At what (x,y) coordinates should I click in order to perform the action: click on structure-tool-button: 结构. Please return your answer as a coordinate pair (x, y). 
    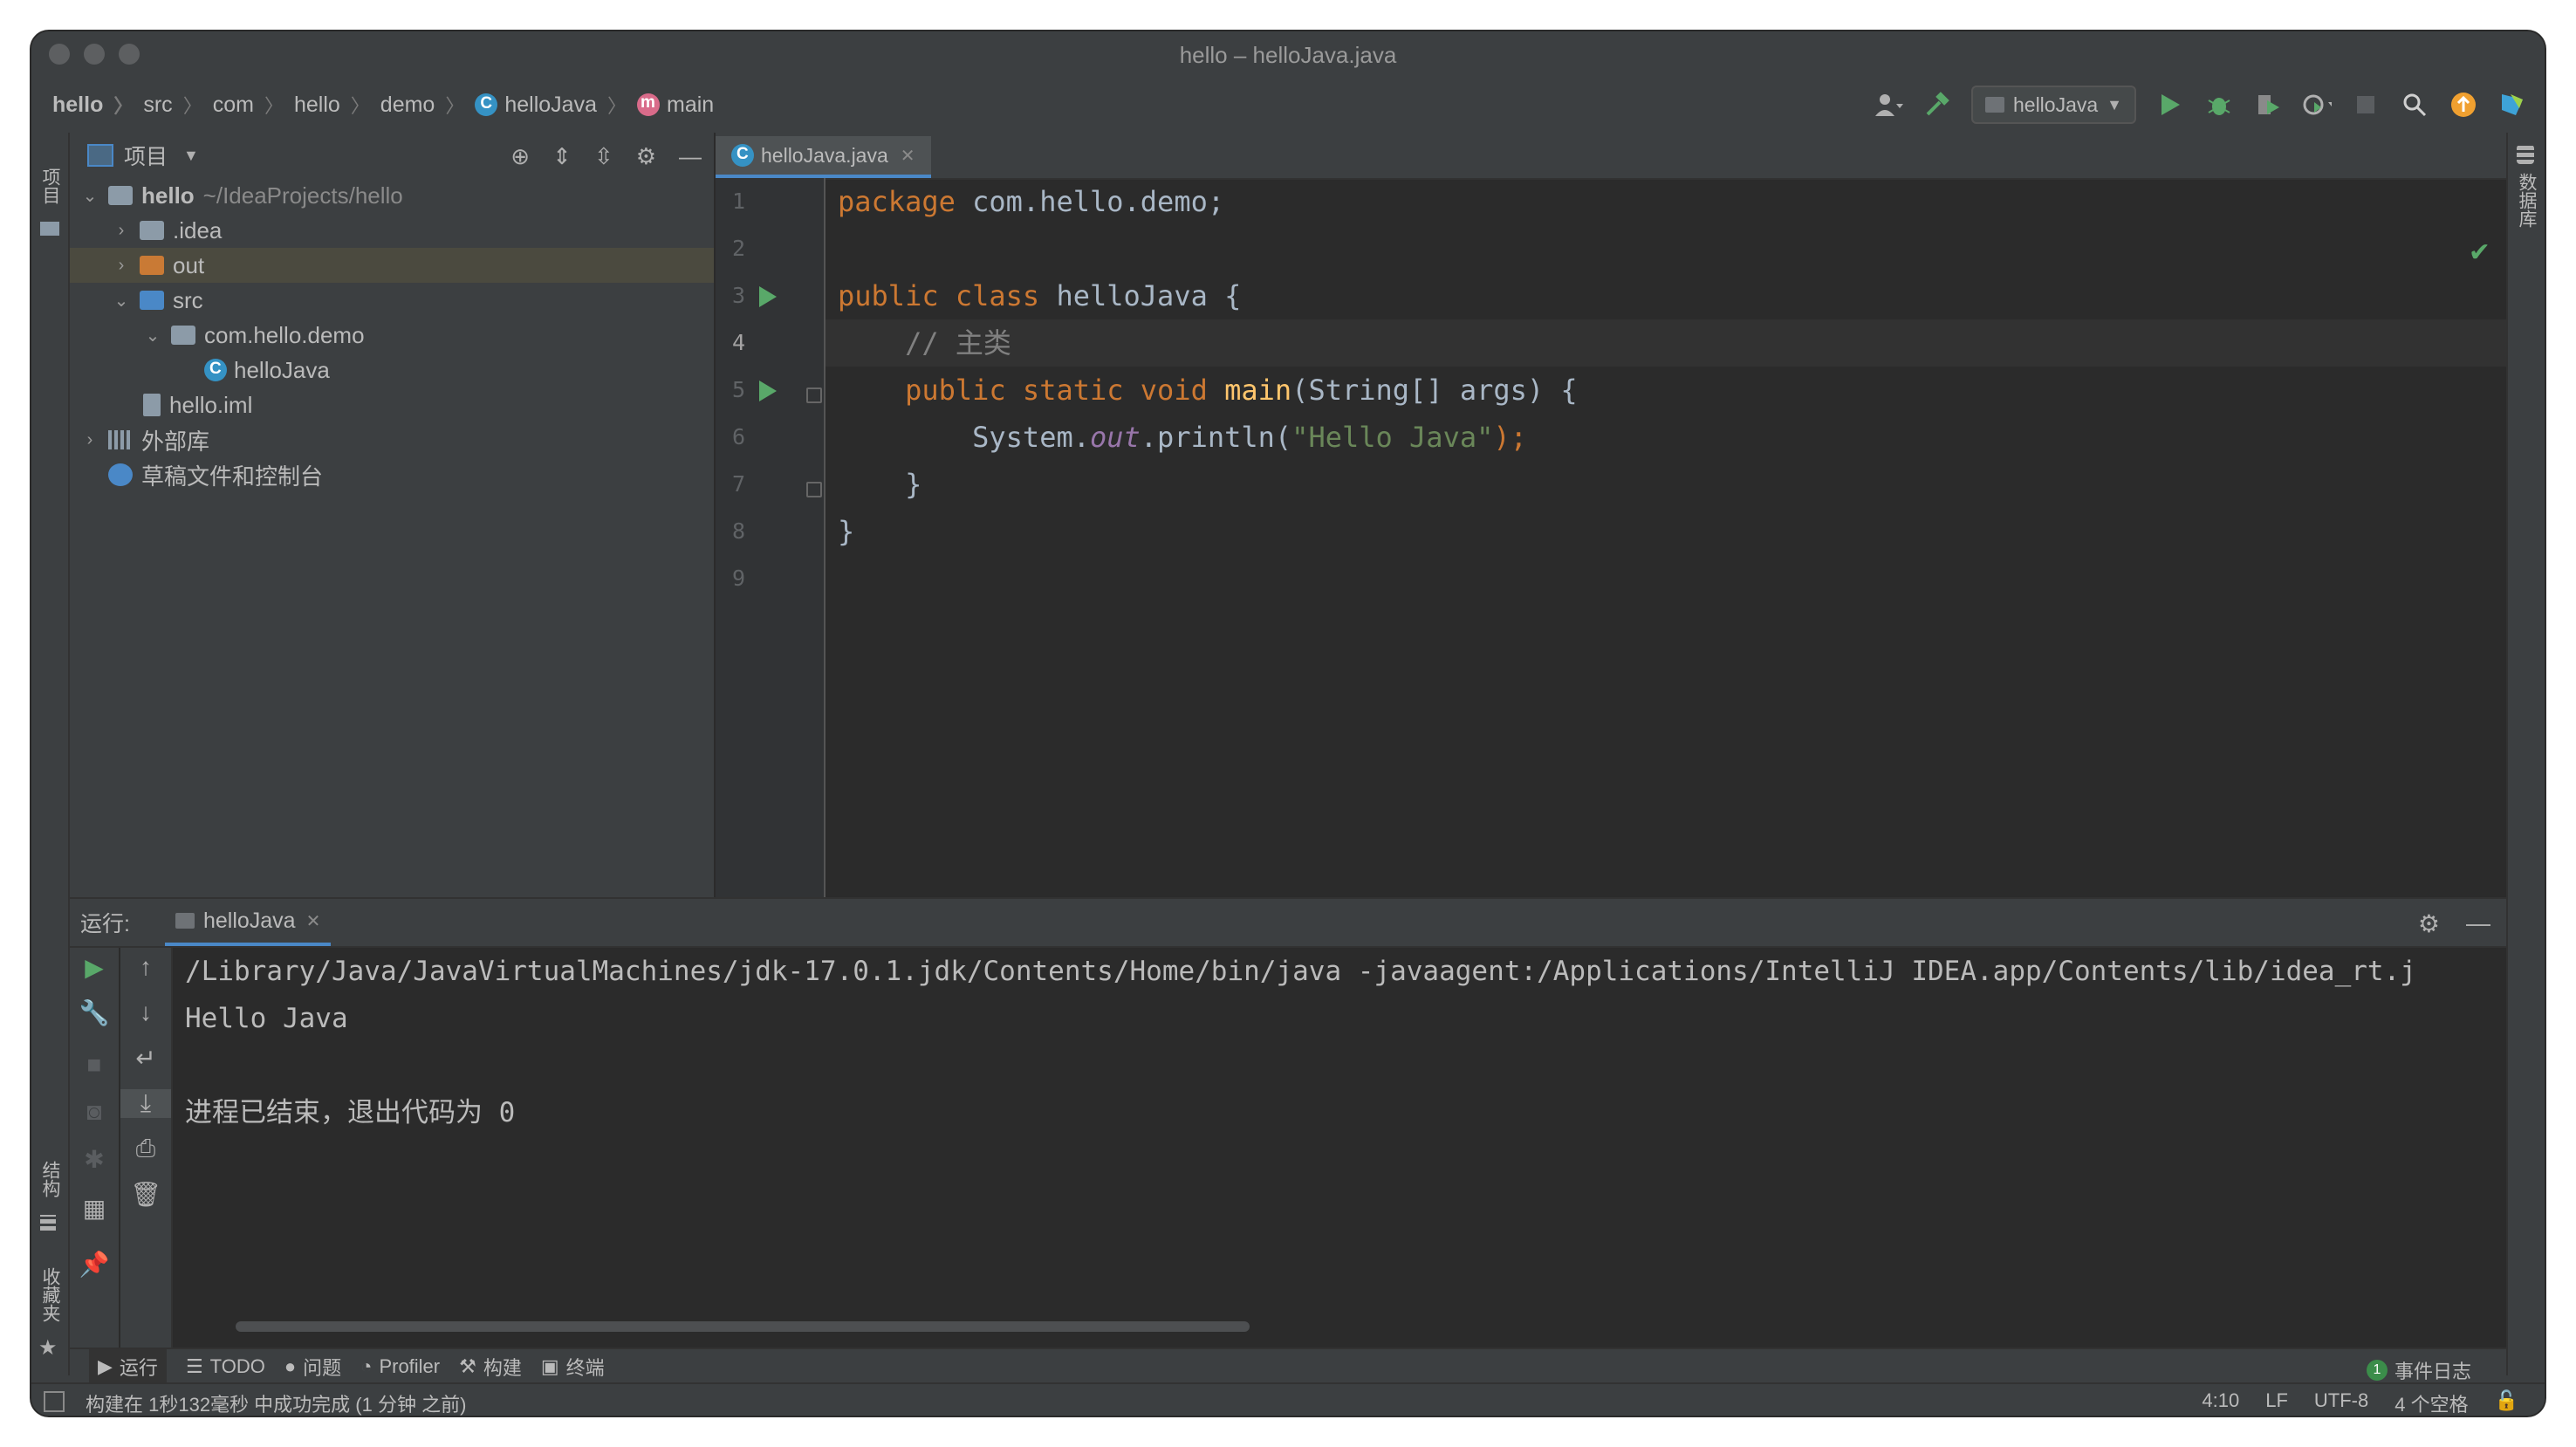
    Looking at the image, I should click on (50, 1179).